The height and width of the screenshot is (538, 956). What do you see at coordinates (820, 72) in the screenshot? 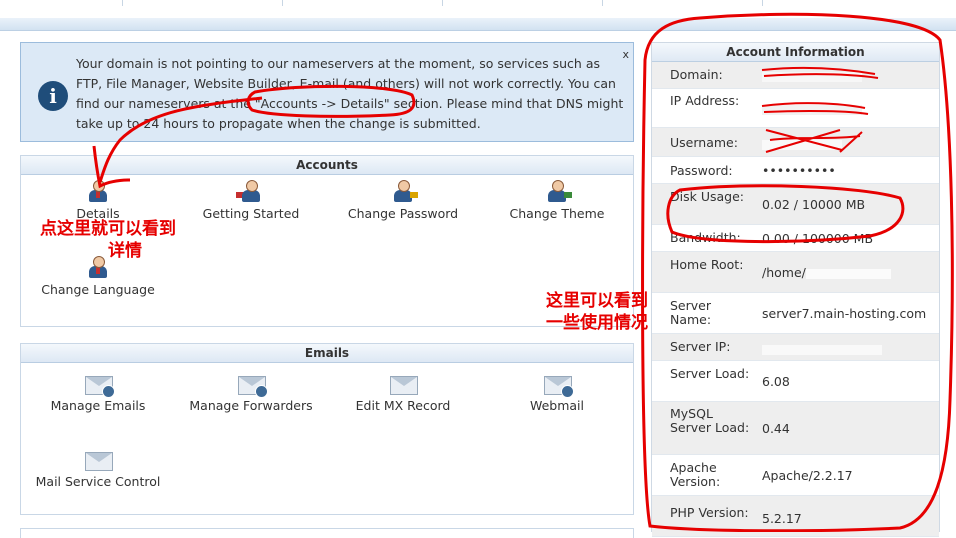
I see `domain-scribble` at bounding box center [820, 72].